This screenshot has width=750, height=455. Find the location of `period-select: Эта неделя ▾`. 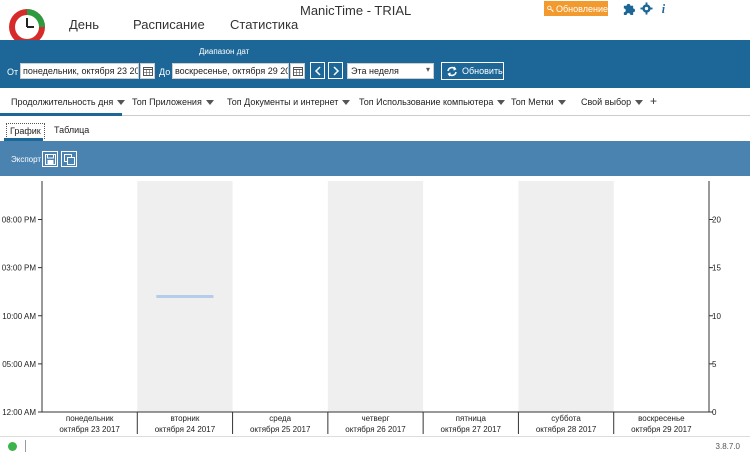

period-select: Эта неделя ▾ is located at coordinates (390, 71).